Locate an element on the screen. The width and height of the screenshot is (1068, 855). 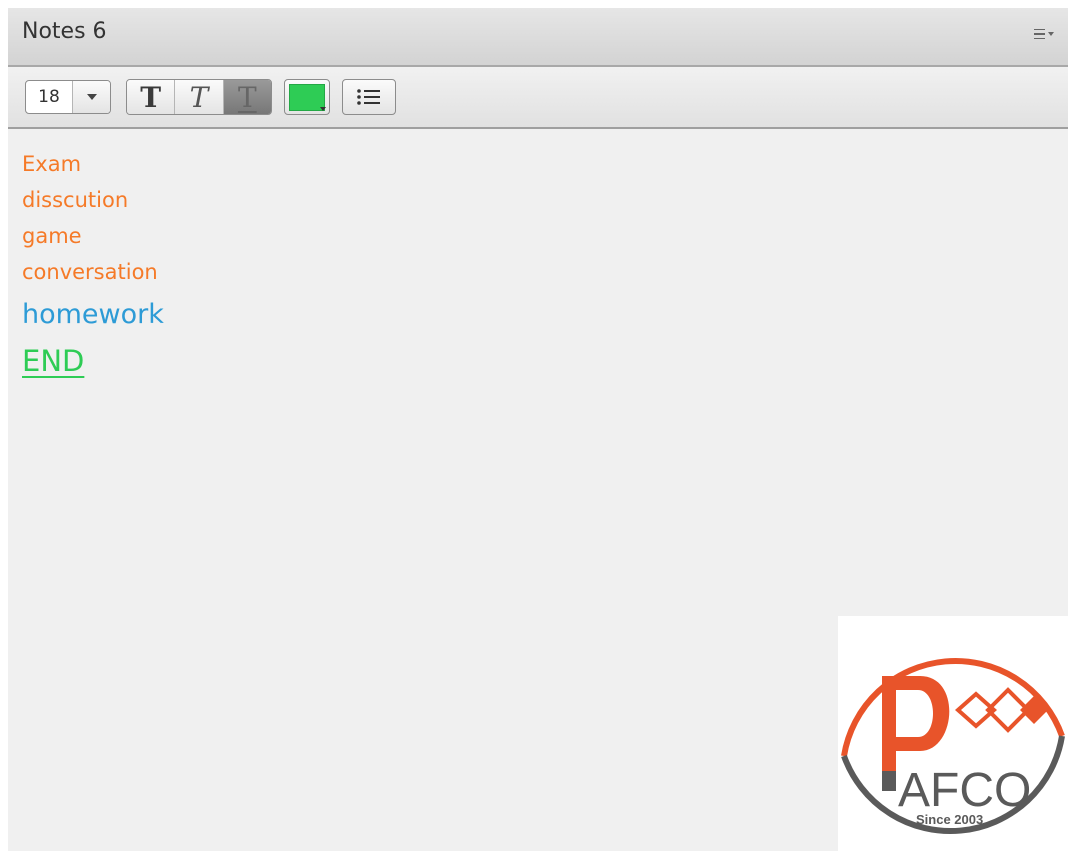
bold-button: T is located at coordinates (151, 97).